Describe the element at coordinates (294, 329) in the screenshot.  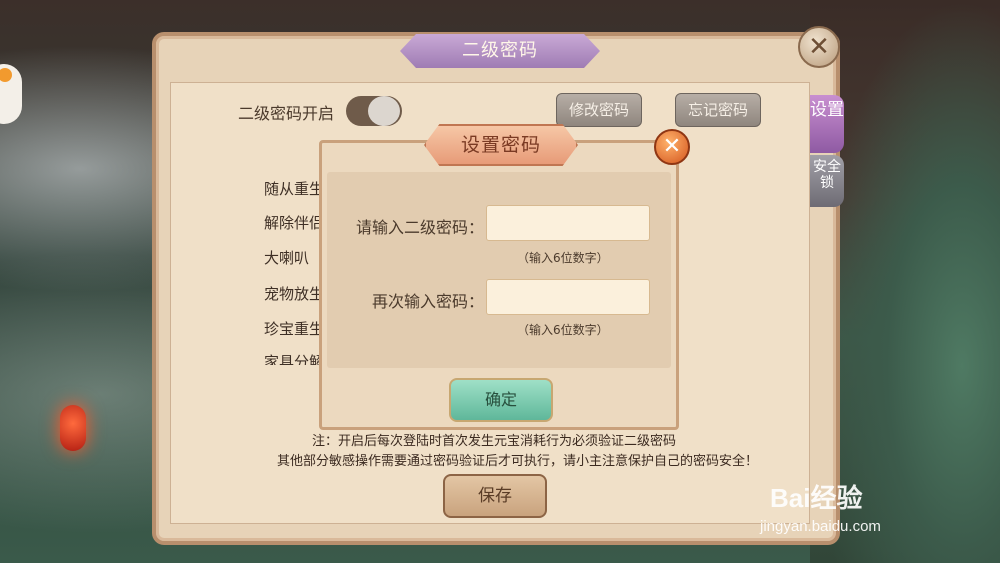
I see `list-item: 珍宝重生` at that location.